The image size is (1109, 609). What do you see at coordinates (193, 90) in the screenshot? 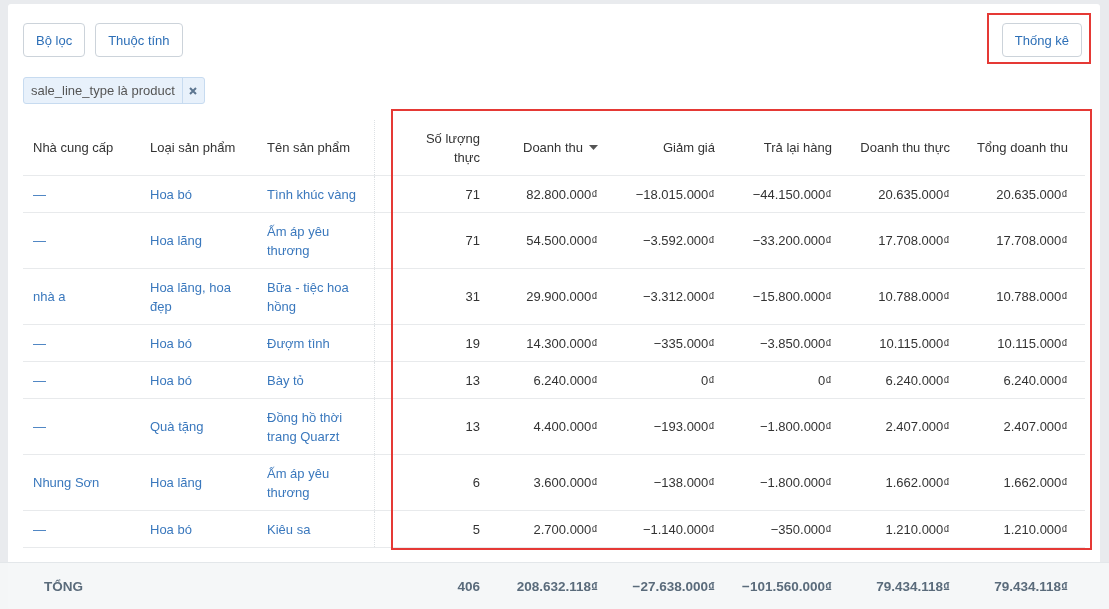
I see `close-icon` at bounding box center [193, 90].